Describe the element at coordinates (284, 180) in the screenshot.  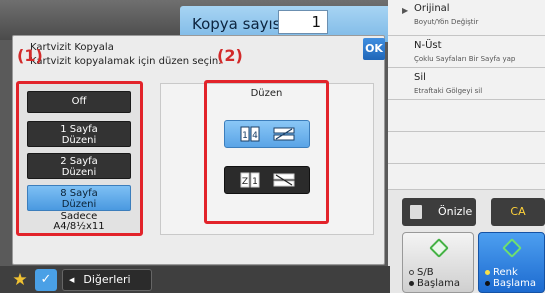
I see `card-layout-horizontal-alt-icon` at that location.